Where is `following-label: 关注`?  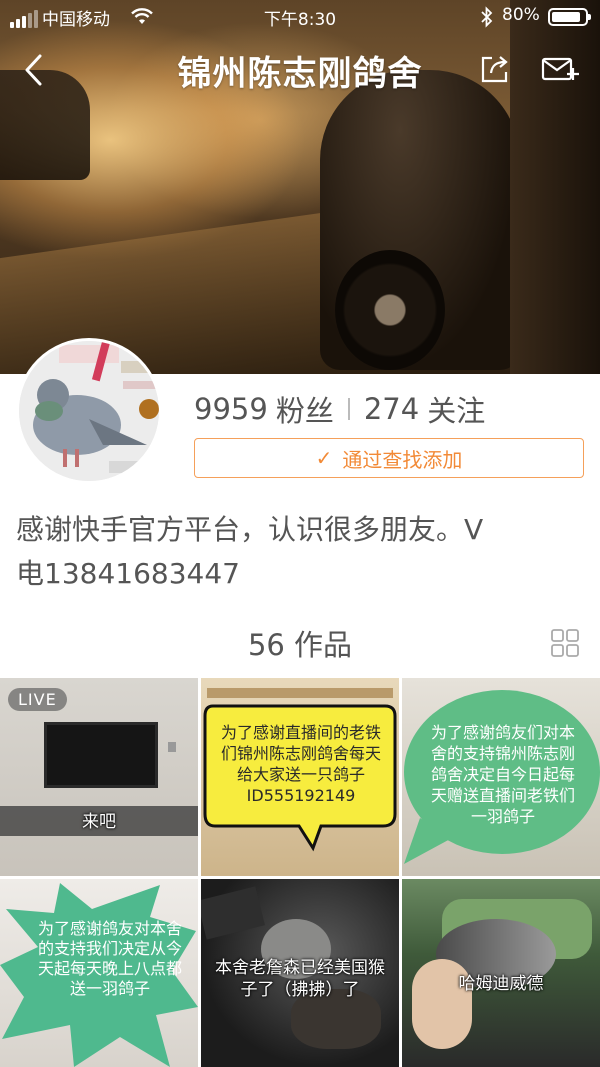 following-label: 关注 is located at coordinates (456, 409).